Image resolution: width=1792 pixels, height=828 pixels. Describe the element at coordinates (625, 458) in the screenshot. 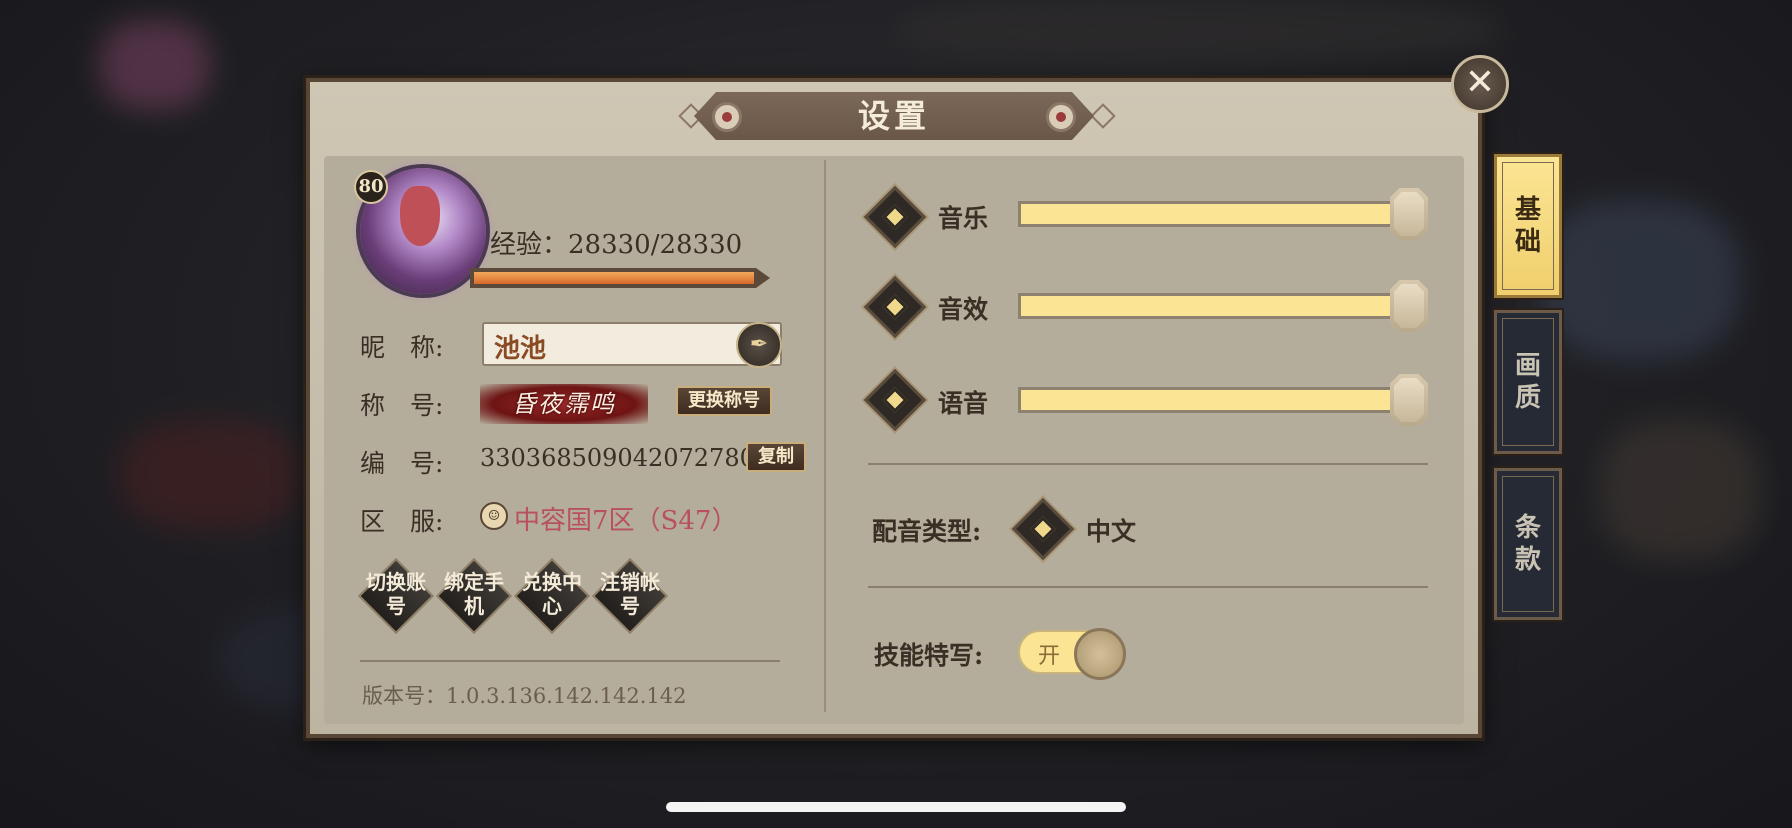

I see `id-value: 3303685090420727808` at that location.